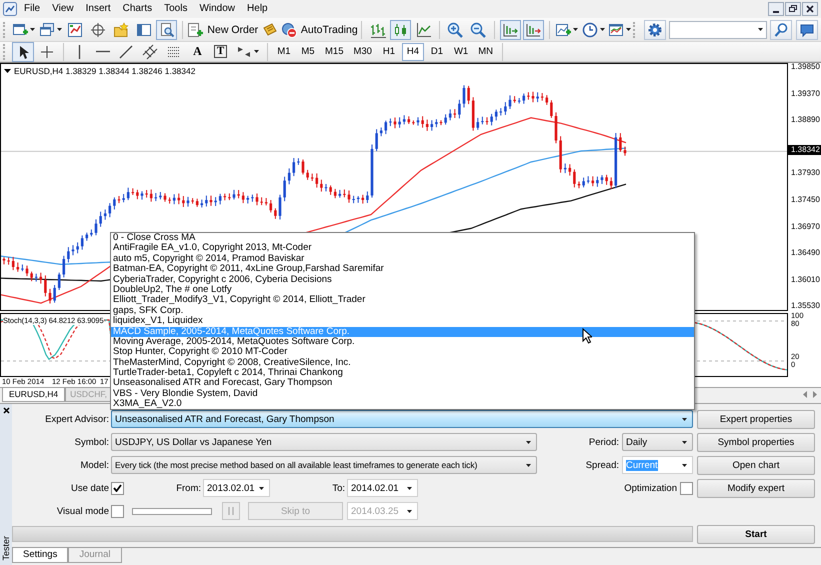 The height and width of the screenshot is (565, 821). Describe the element at coordinates (756, 465) in the screenshot. I see `action-button: Open chart` at that location.